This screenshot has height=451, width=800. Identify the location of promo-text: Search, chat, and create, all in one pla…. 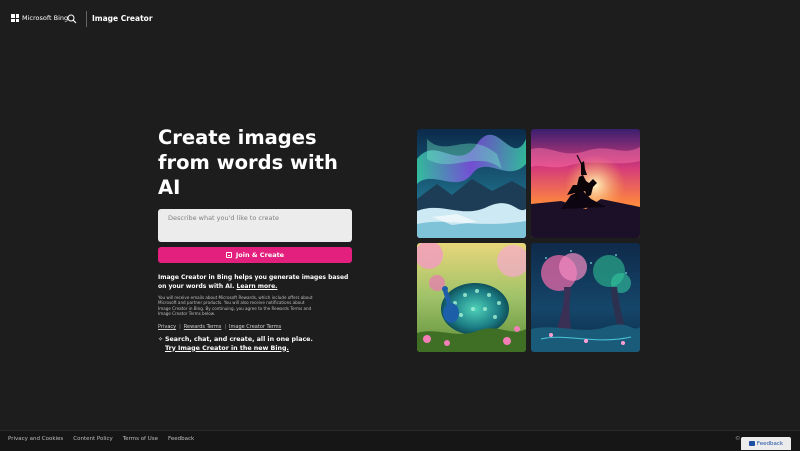
(239, 339).